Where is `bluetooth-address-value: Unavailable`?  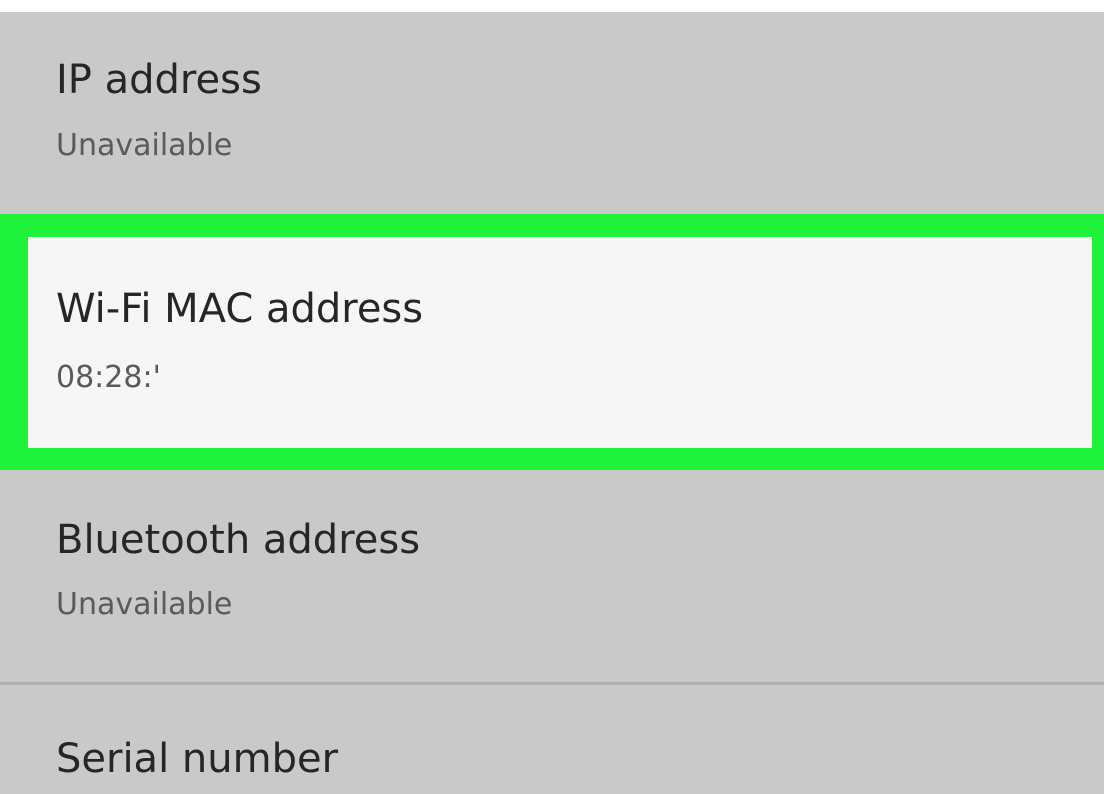 bluetooth-address-value: Unavailable is located at coordinates (144, 604).